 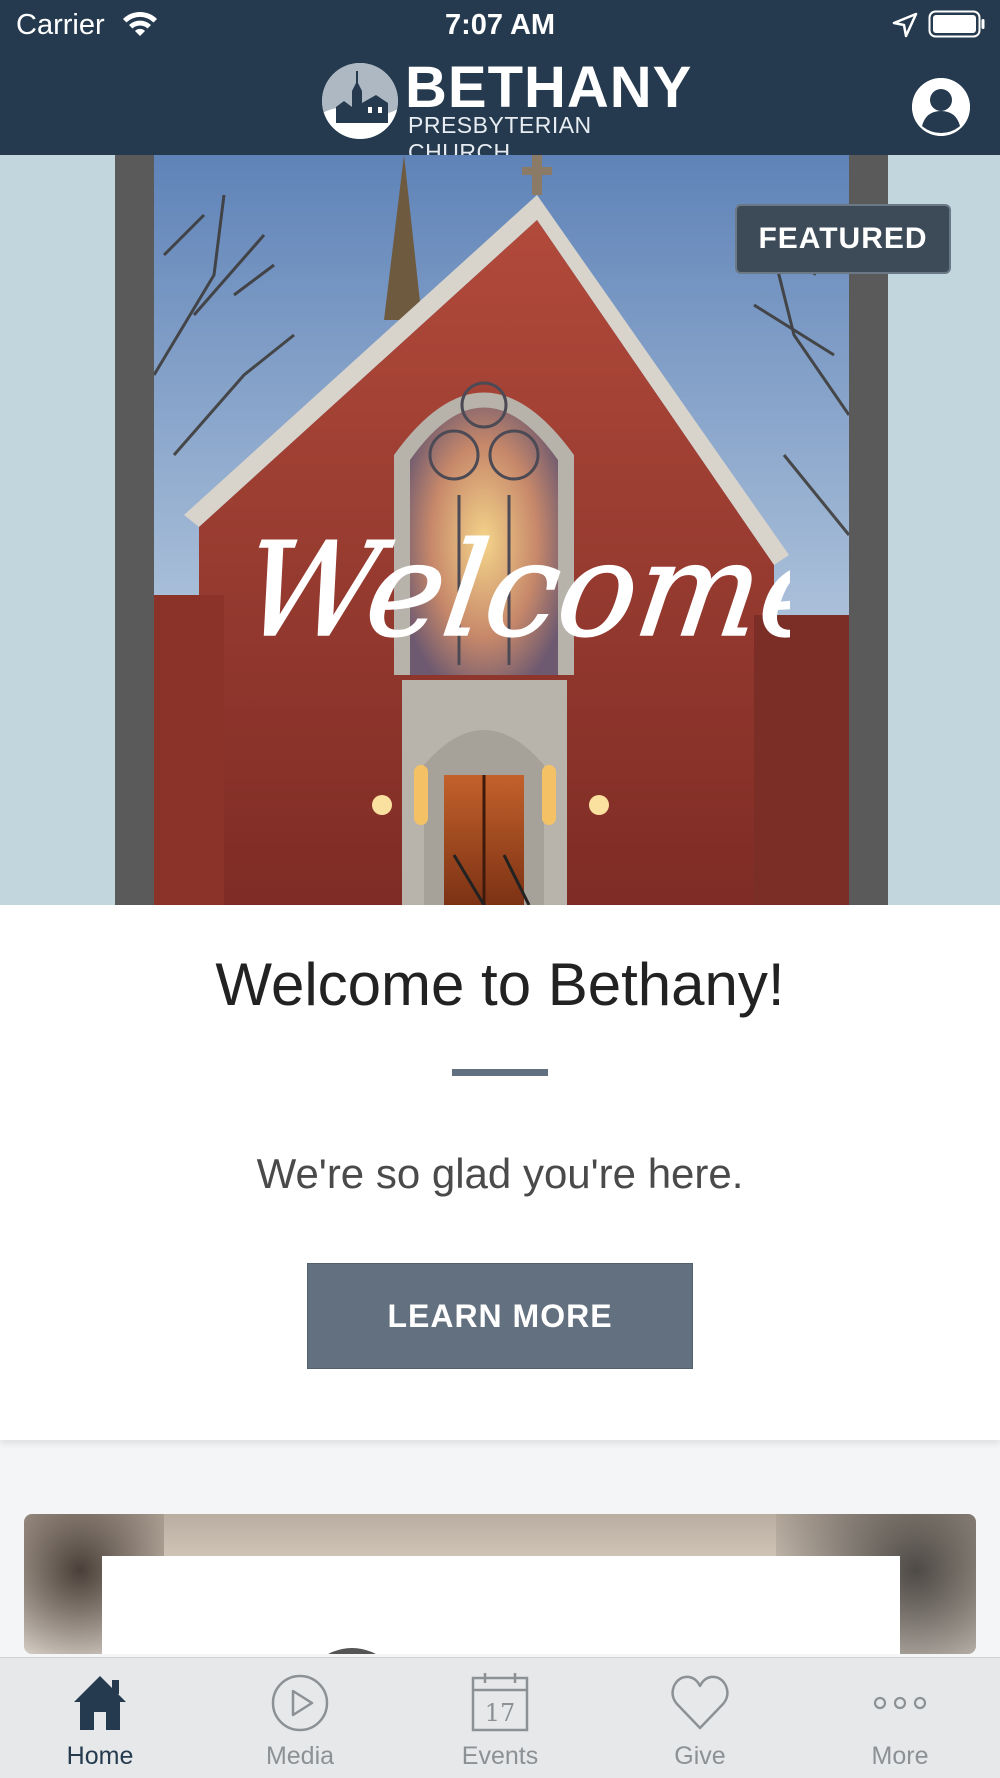 What do you see at coordinates (500, 1713) in the screenshot?
I see `svg-text: 17` at bounding box center [500, 1713].